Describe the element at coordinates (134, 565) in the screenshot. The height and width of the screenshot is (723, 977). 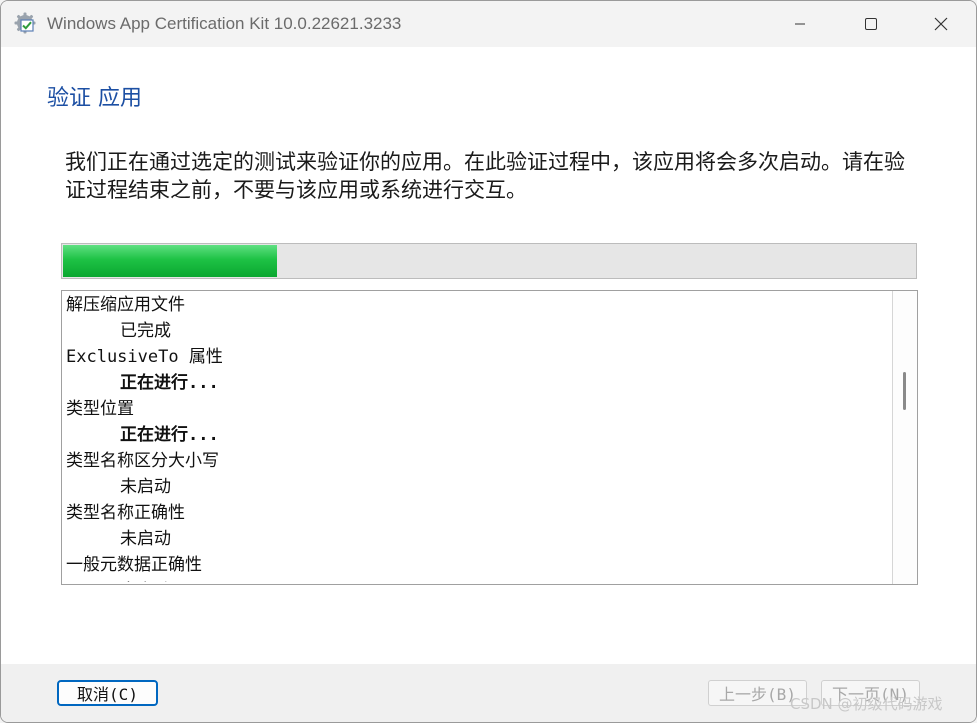
I see `log-test-name: 一般元数据正确性` at that location.